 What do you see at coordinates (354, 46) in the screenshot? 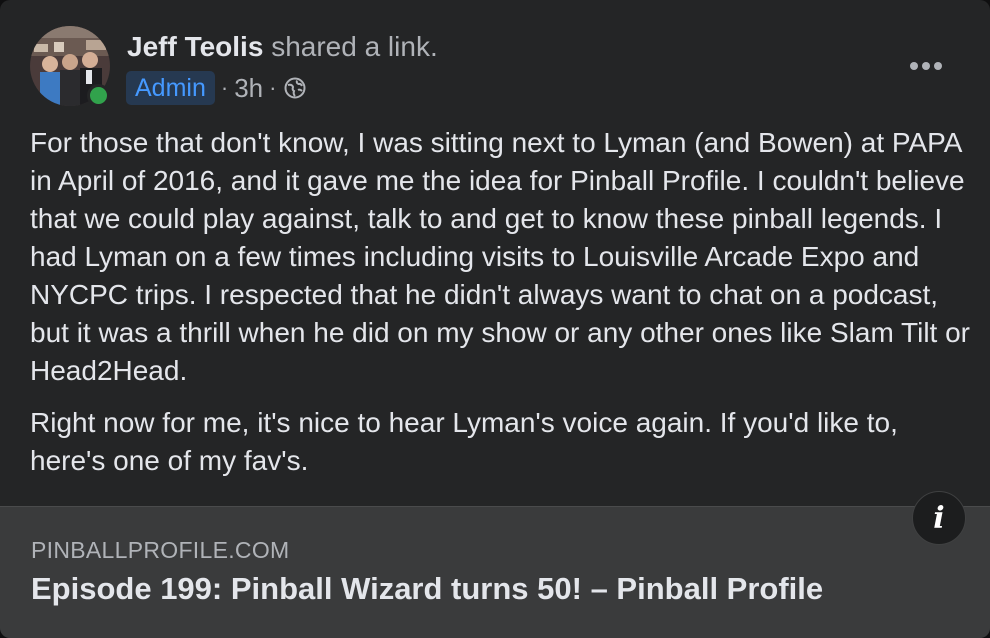
I see `post-action-text: shared a link.` at bounding box center [354, 46].